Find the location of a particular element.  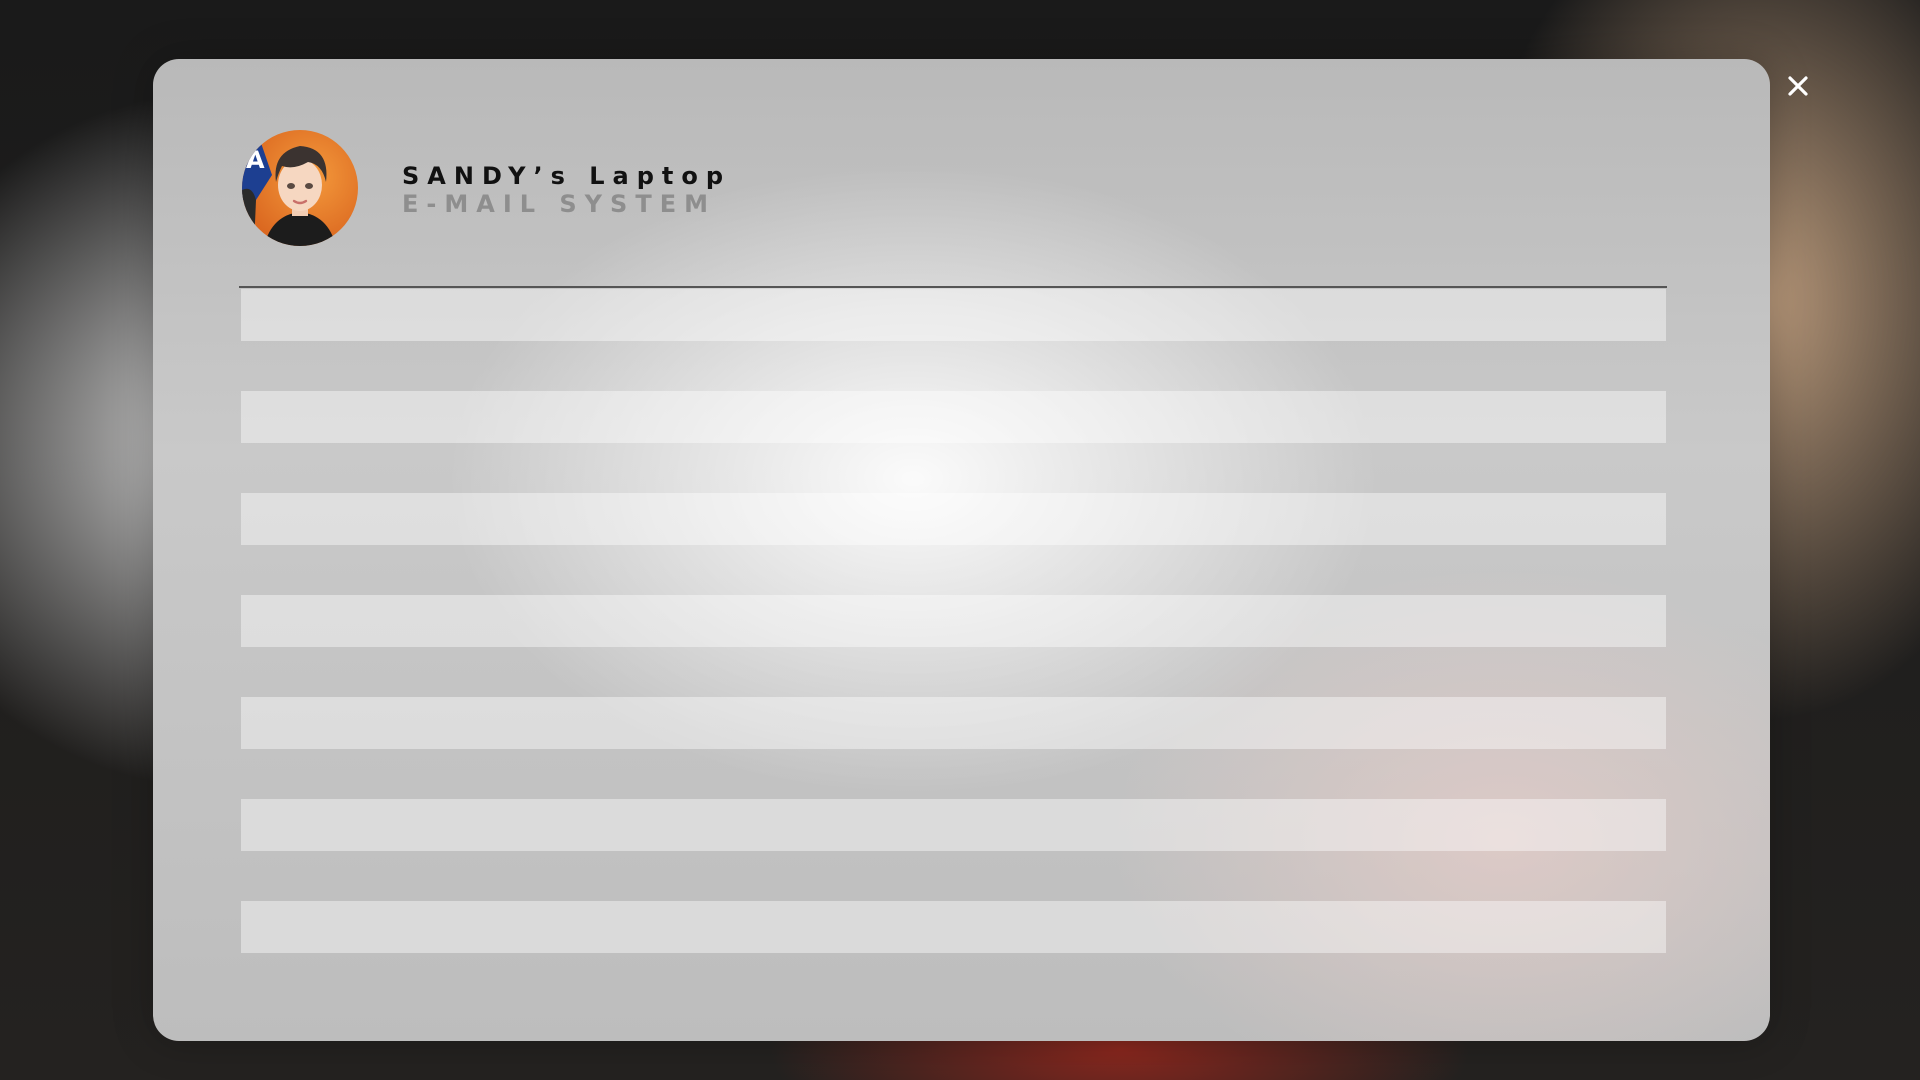

email-system-subtitle: E-MAIL SYSTEM is located at coordinates (559, 204).